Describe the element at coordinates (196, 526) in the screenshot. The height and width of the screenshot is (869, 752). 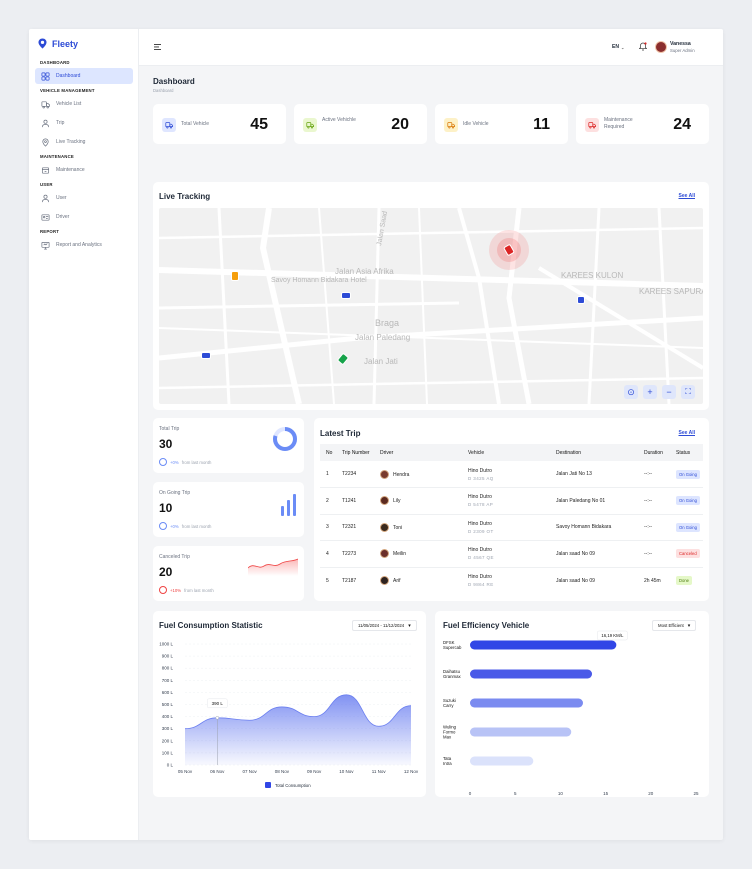
I see `delta-suffix: from last month` at that location.